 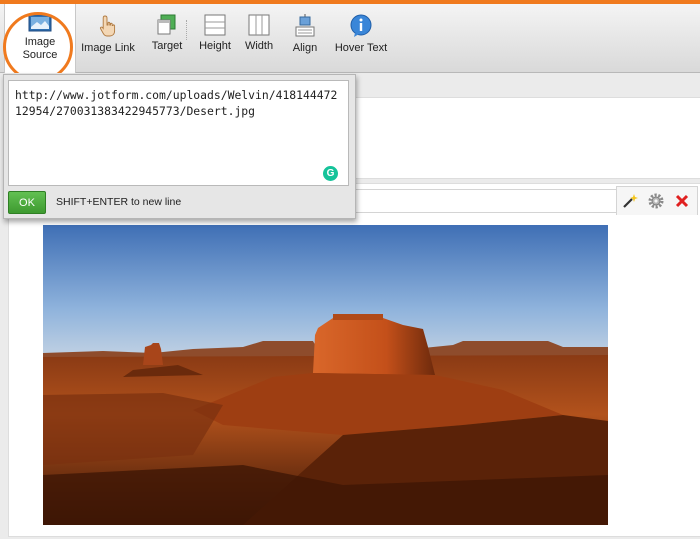 What do you see at coordinates (259, 38) in the screenshot?
I see `width-button: Width` at bounding box center [259, 38].